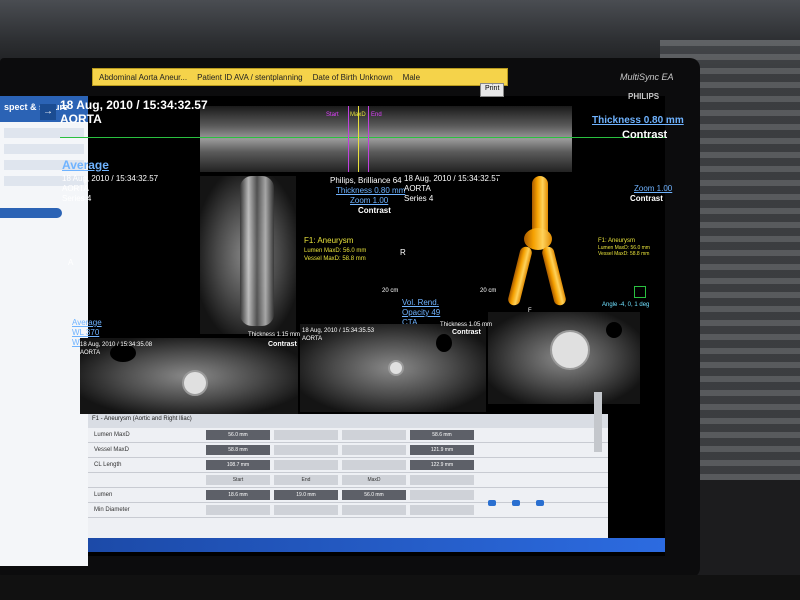  What do you see at coordinates (238, 495) in the screenshot?
I see `row-cell: 18.6 mm` at bounding box center [238, 495].